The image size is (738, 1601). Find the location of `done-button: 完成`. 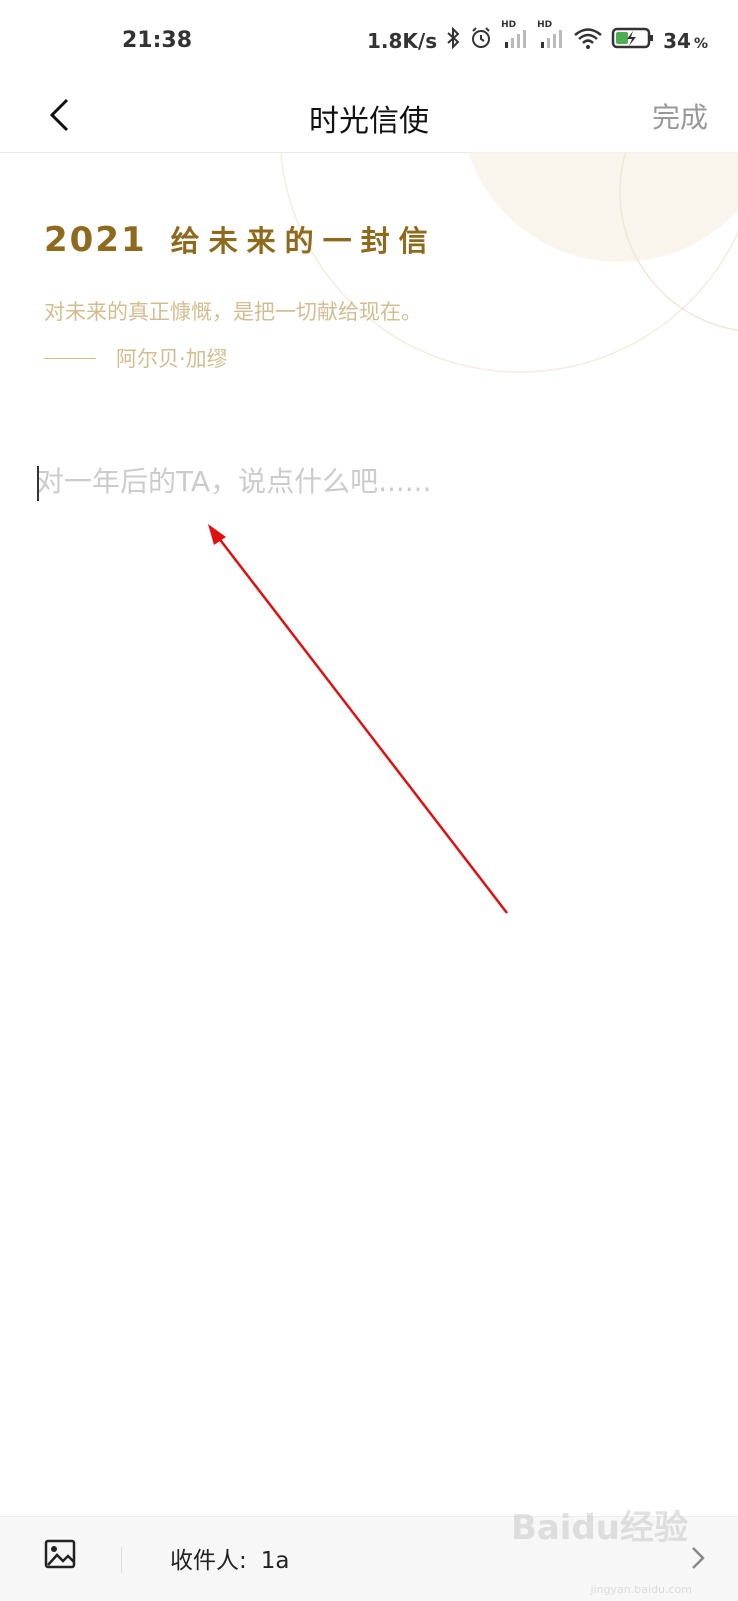

done-button: 完成 is located at coordinates (680, 116).